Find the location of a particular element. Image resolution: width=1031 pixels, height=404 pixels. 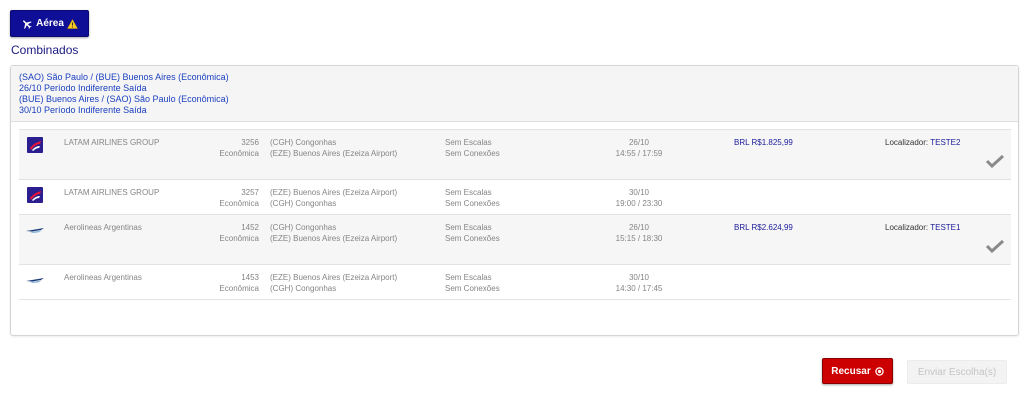

option-price: BRL R$2.624,99 is located at coordinates (763, 227).